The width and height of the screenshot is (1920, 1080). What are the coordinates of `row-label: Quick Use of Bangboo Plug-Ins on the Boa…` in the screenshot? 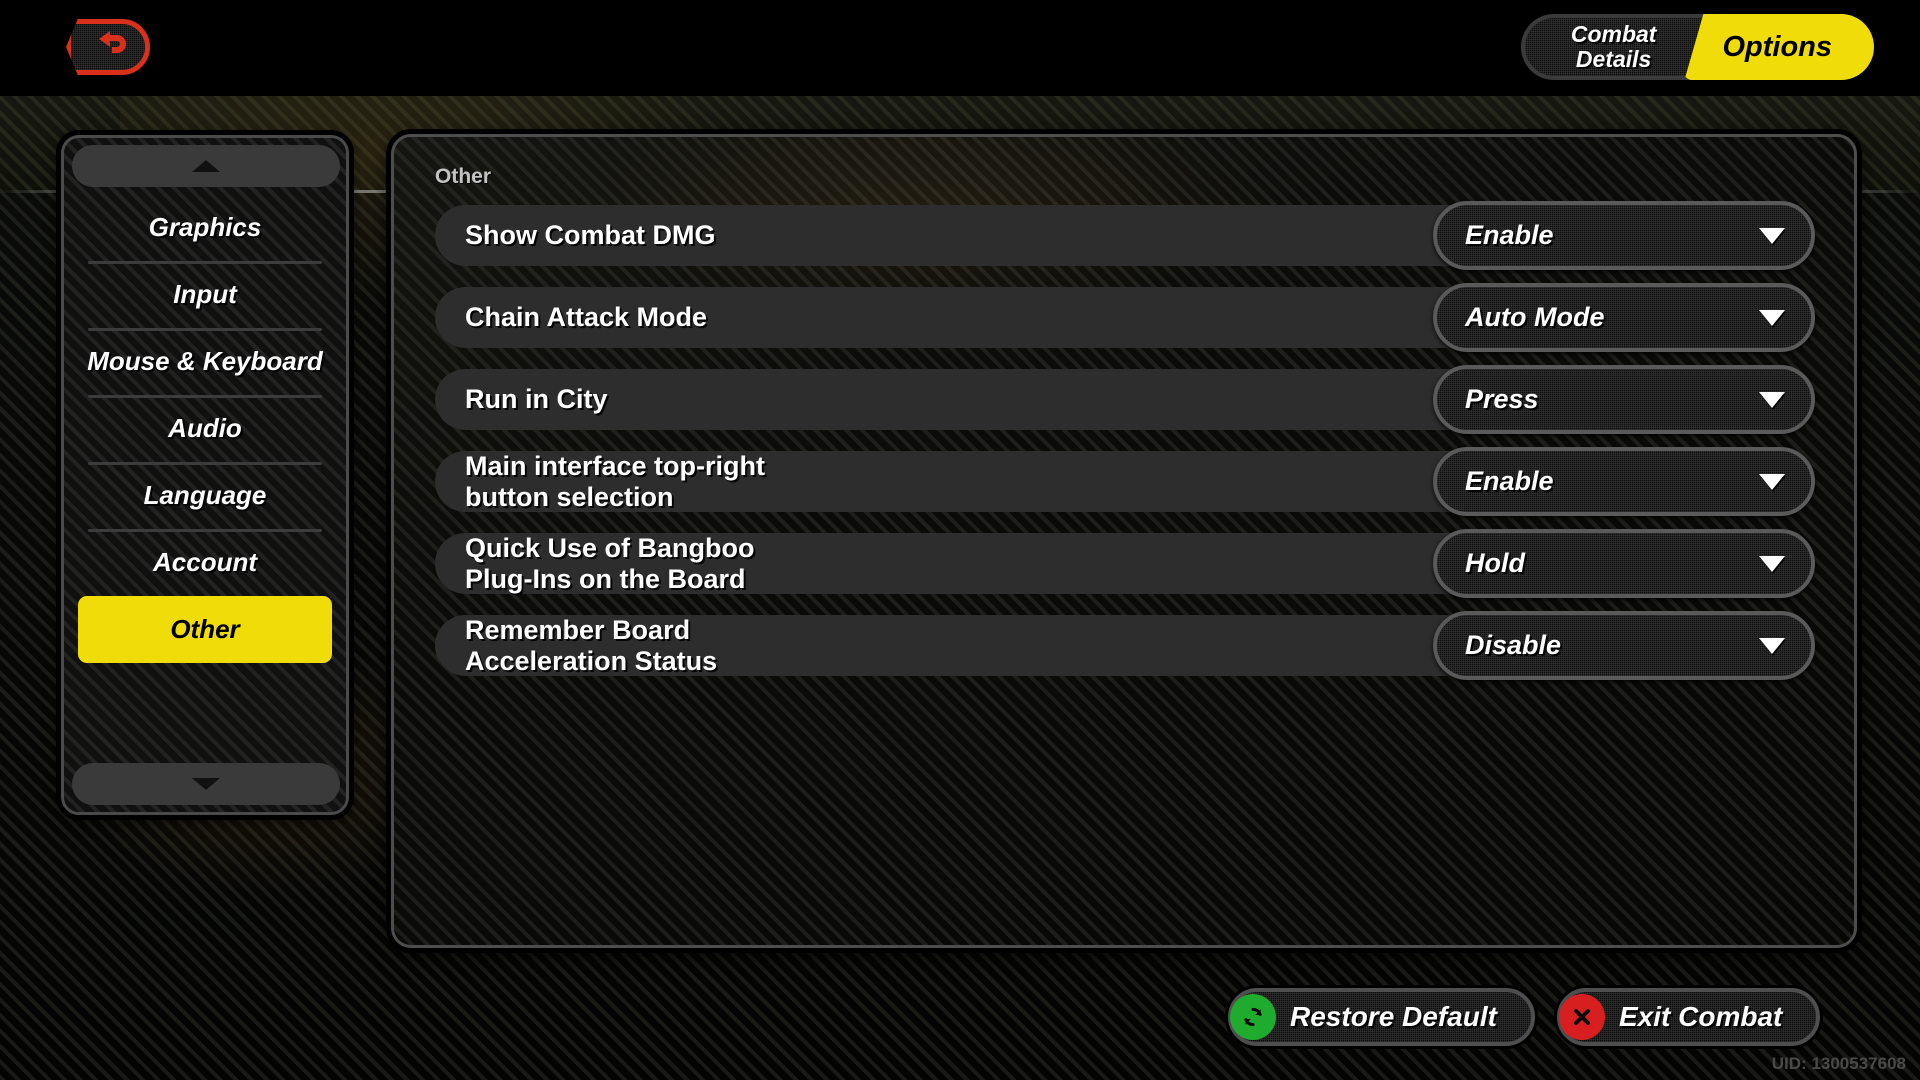 It's located at (905, 563).